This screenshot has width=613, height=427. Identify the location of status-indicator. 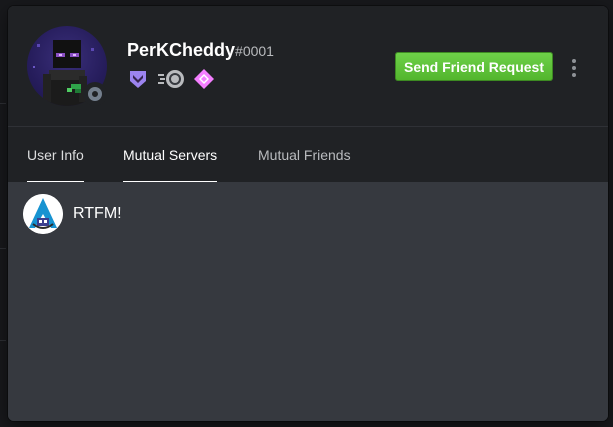
(95, 94).